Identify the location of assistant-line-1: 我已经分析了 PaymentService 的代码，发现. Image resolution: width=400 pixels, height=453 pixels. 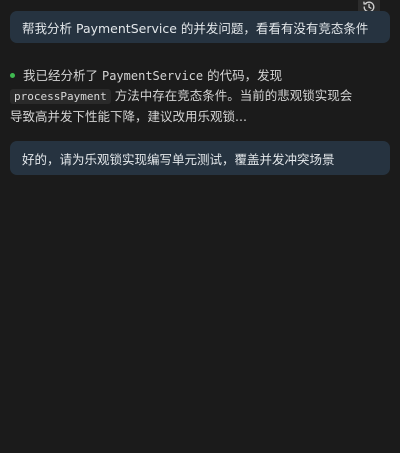
(206, 76).